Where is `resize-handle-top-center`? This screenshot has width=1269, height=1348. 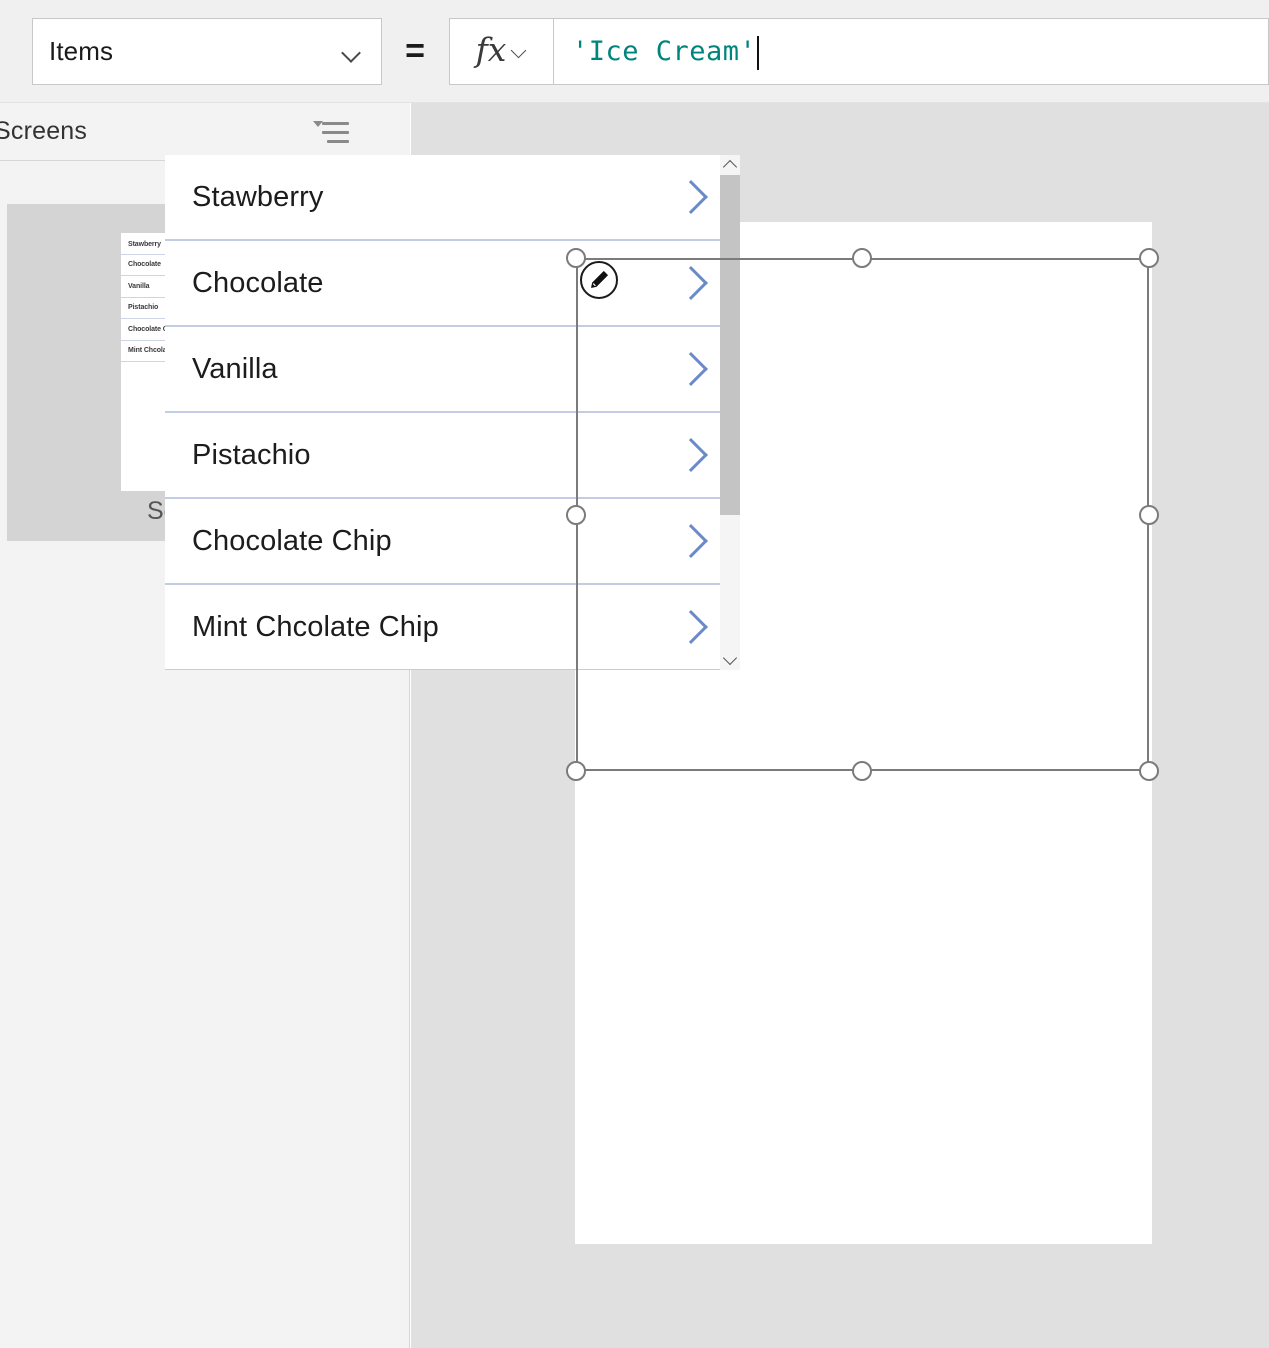
resize-handle-top-center is located at coordinates (862, 258).